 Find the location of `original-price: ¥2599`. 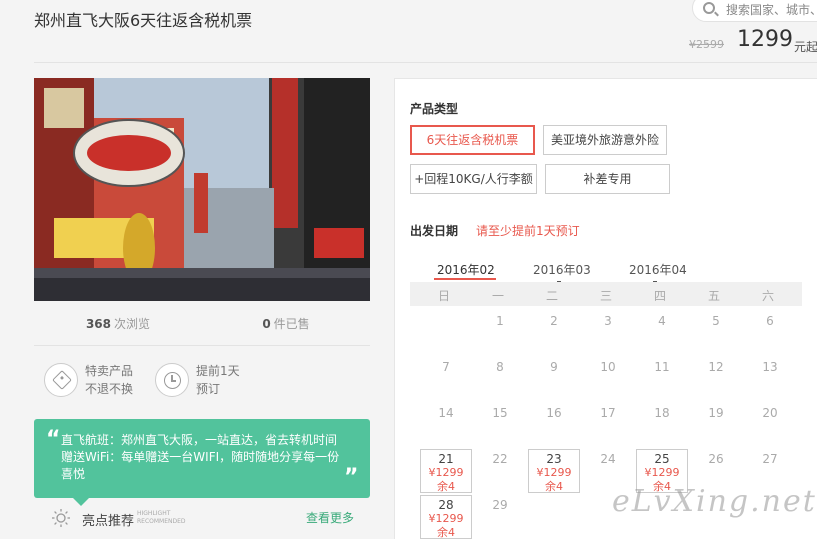

original-price: ¥2599 is located at coordinates (706, 44).